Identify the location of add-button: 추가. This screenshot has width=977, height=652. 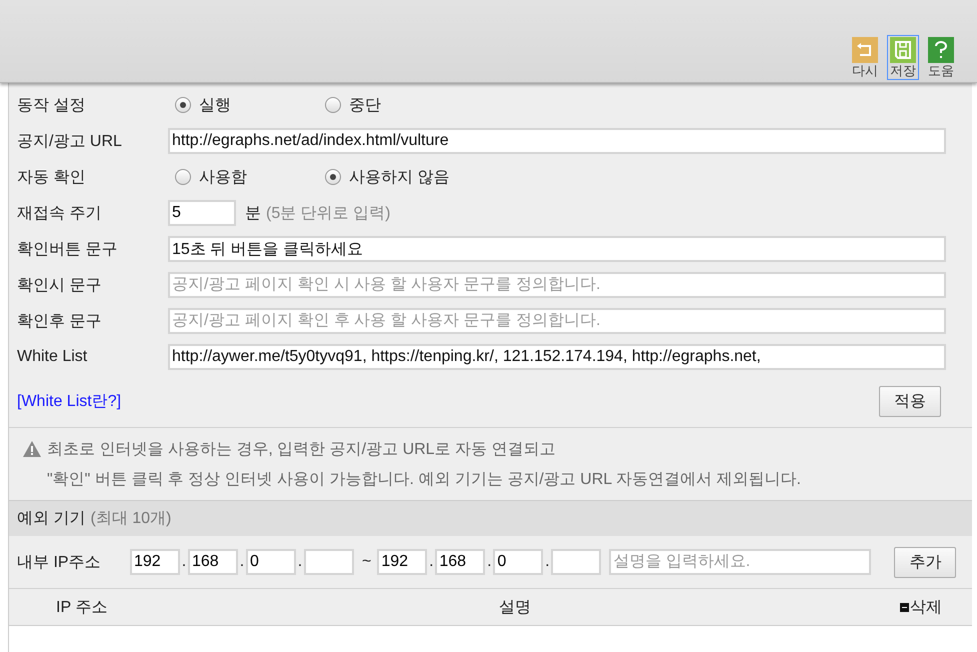
(925, 562).